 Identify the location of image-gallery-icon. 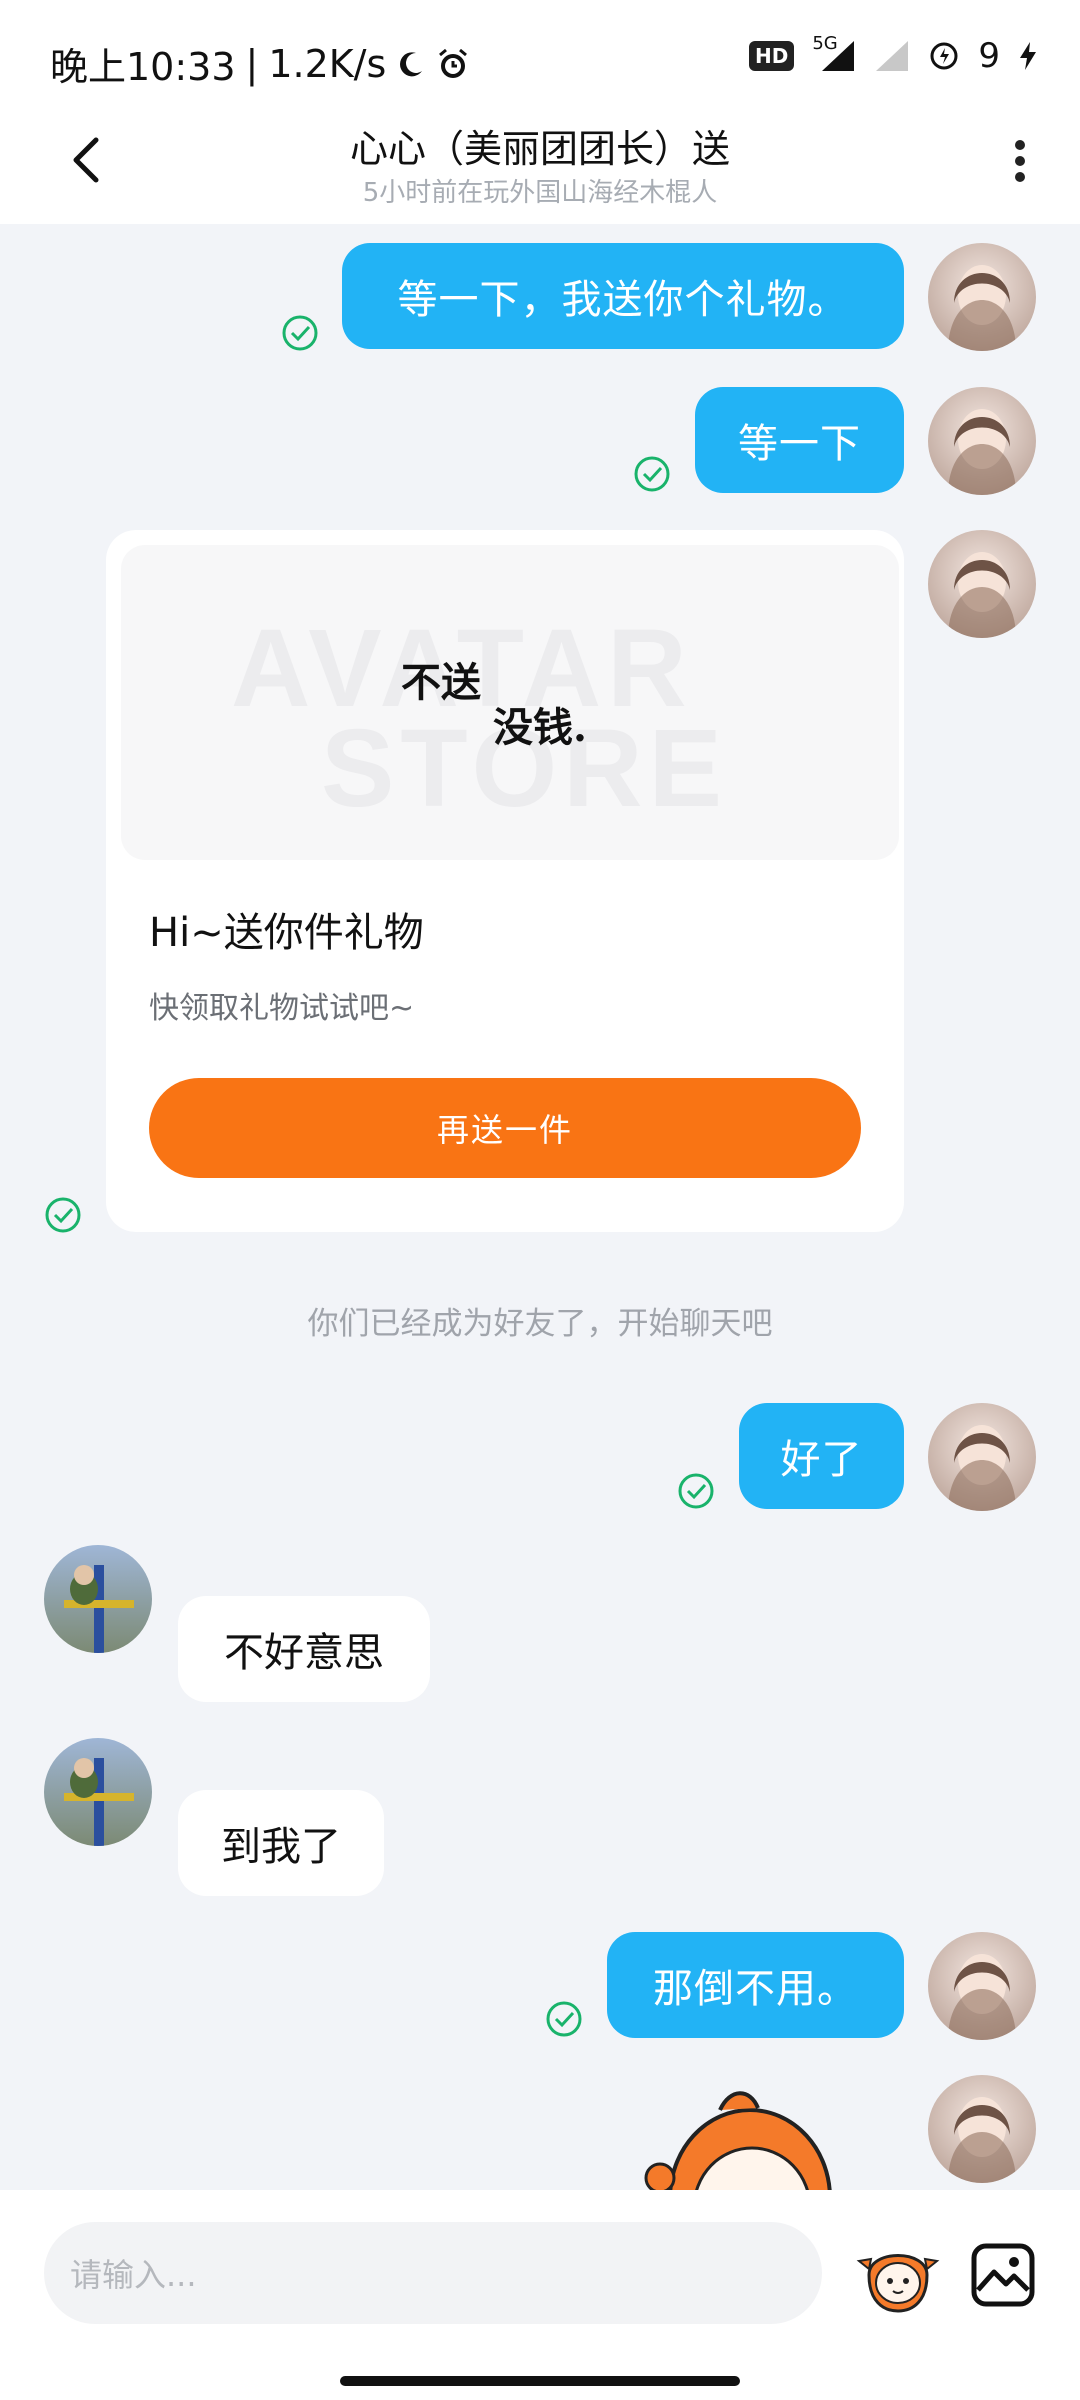
(1003, 2275).